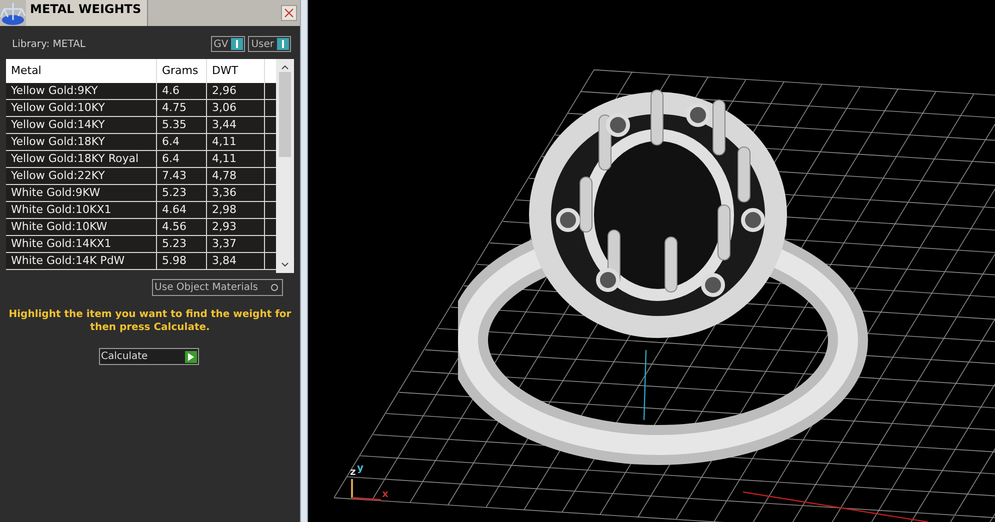  Describe the element at coordinates (81, 108) in the screenshot. I see `table-cell: Yellow Gold:10KY` at that location.